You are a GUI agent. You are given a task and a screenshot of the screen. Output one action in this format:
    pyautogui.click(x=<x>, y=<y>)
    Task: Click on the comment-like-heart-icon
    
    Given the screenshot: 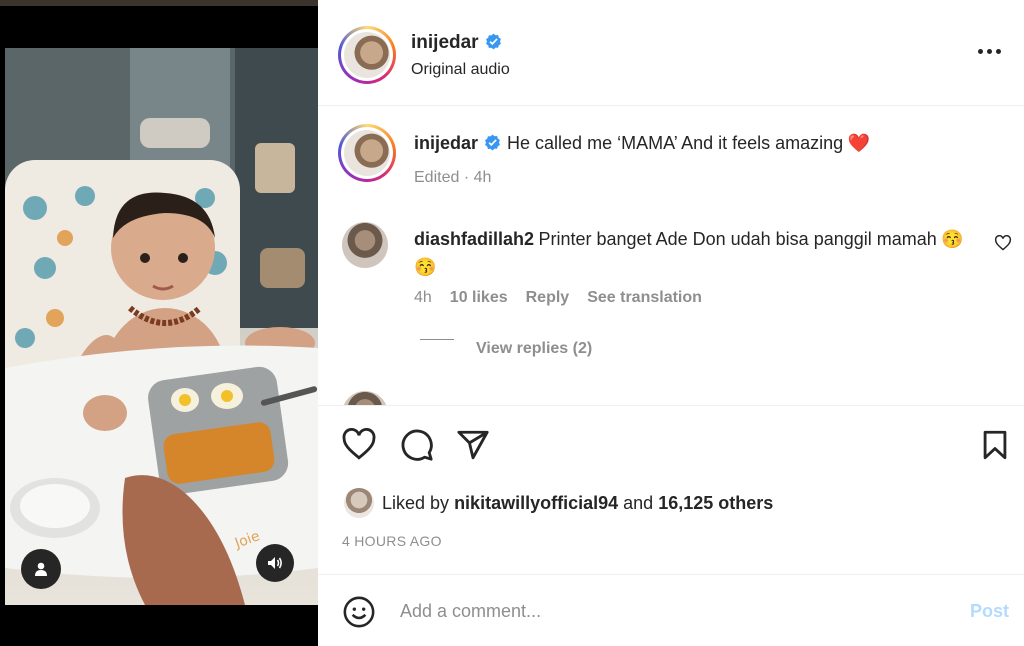 What is the action you would take?
    pyautogui.click(x=1003, y=243)
    